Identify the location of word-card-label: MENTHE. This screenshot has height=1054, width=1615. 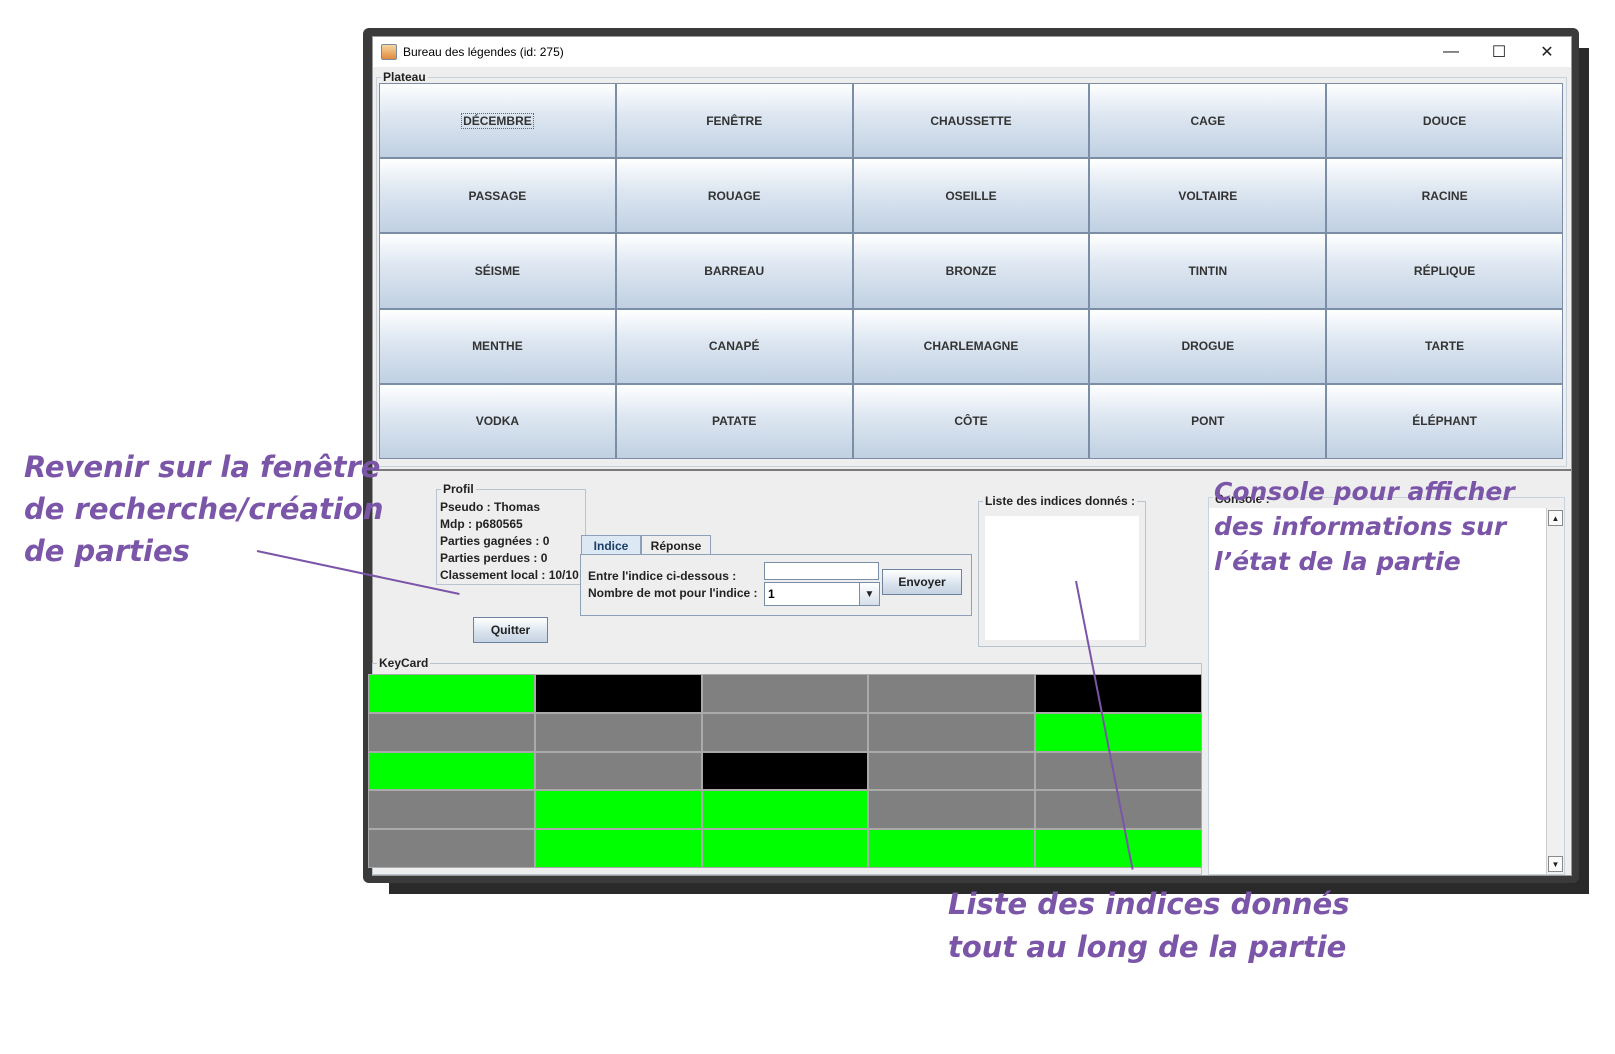
(497, 346).